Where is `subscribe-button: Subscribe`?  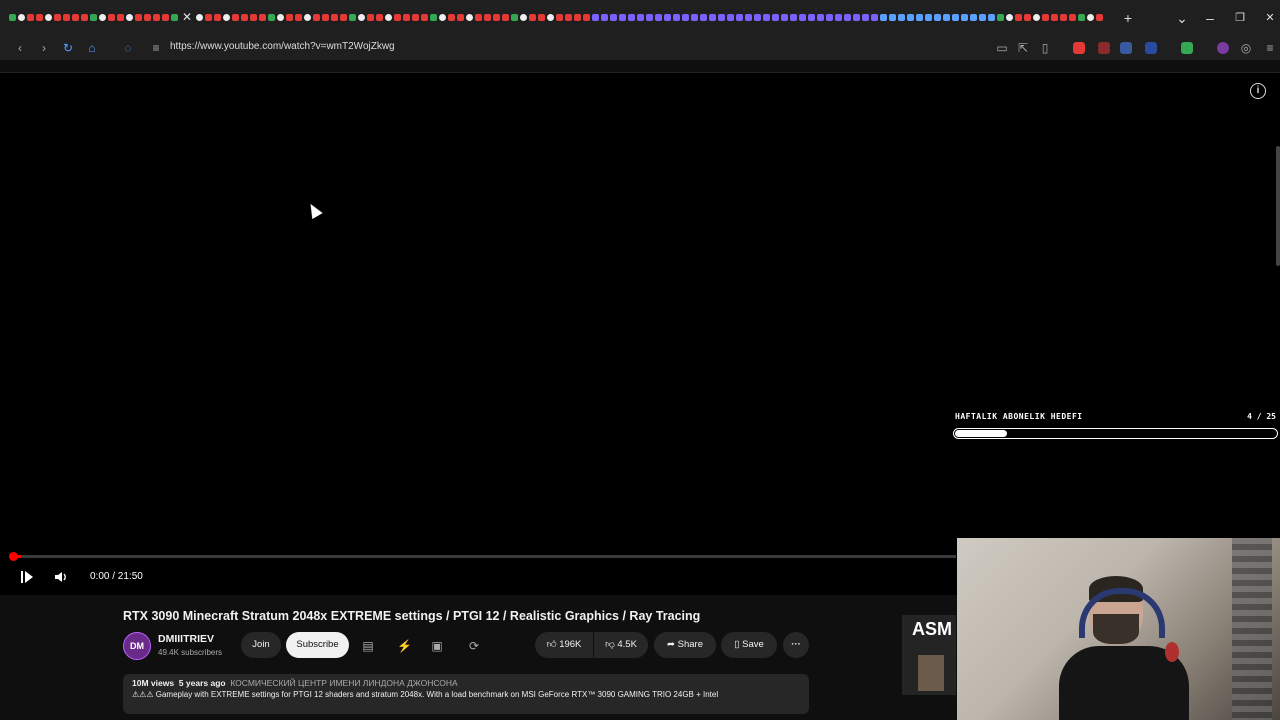 subscribe-button: Subscribe is located at coordinates (317, 645).